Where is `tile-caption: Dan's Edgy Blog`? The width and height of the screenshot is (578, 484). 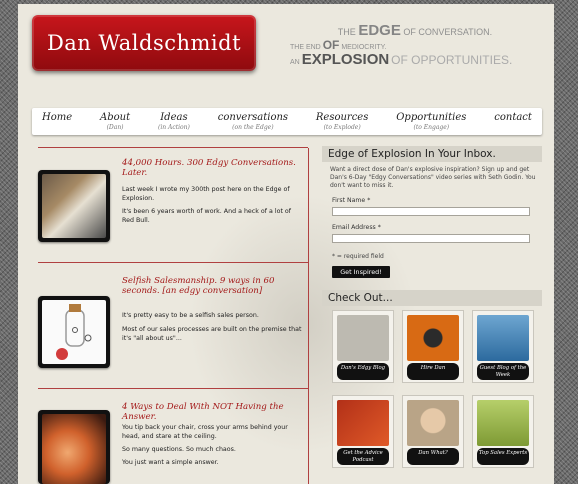 tile-caption: Dan's Edgy Blog is located at coordinates (363, 371).